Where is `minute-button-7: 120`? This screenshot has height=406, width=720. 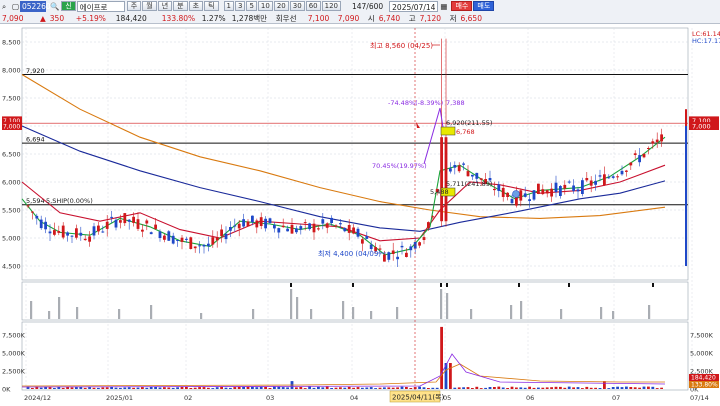
minute-button-7: 120 is located at coordinates (331, 6).